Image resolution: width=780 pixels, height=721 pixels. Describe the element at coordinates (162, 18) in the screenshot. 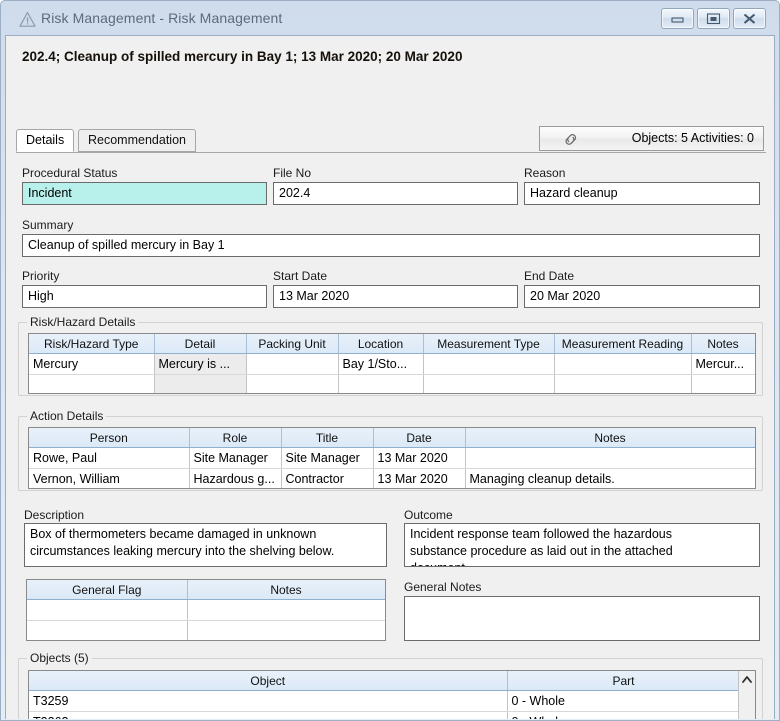

I see `window-title: Risk Management - Risk Management` at that location.